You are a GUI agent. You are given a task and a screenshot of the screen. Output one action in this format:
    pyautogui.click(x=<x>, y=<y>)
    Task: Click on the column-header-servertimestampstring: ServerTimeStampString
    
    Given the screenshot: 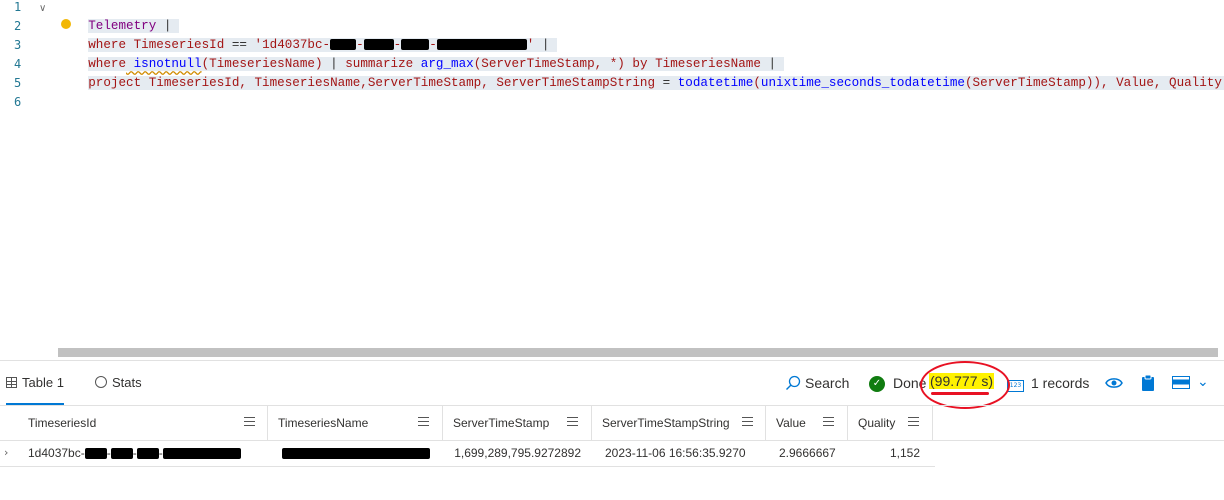 What is the action you would take?
    pyautogui.click(x=679, y=423)
    